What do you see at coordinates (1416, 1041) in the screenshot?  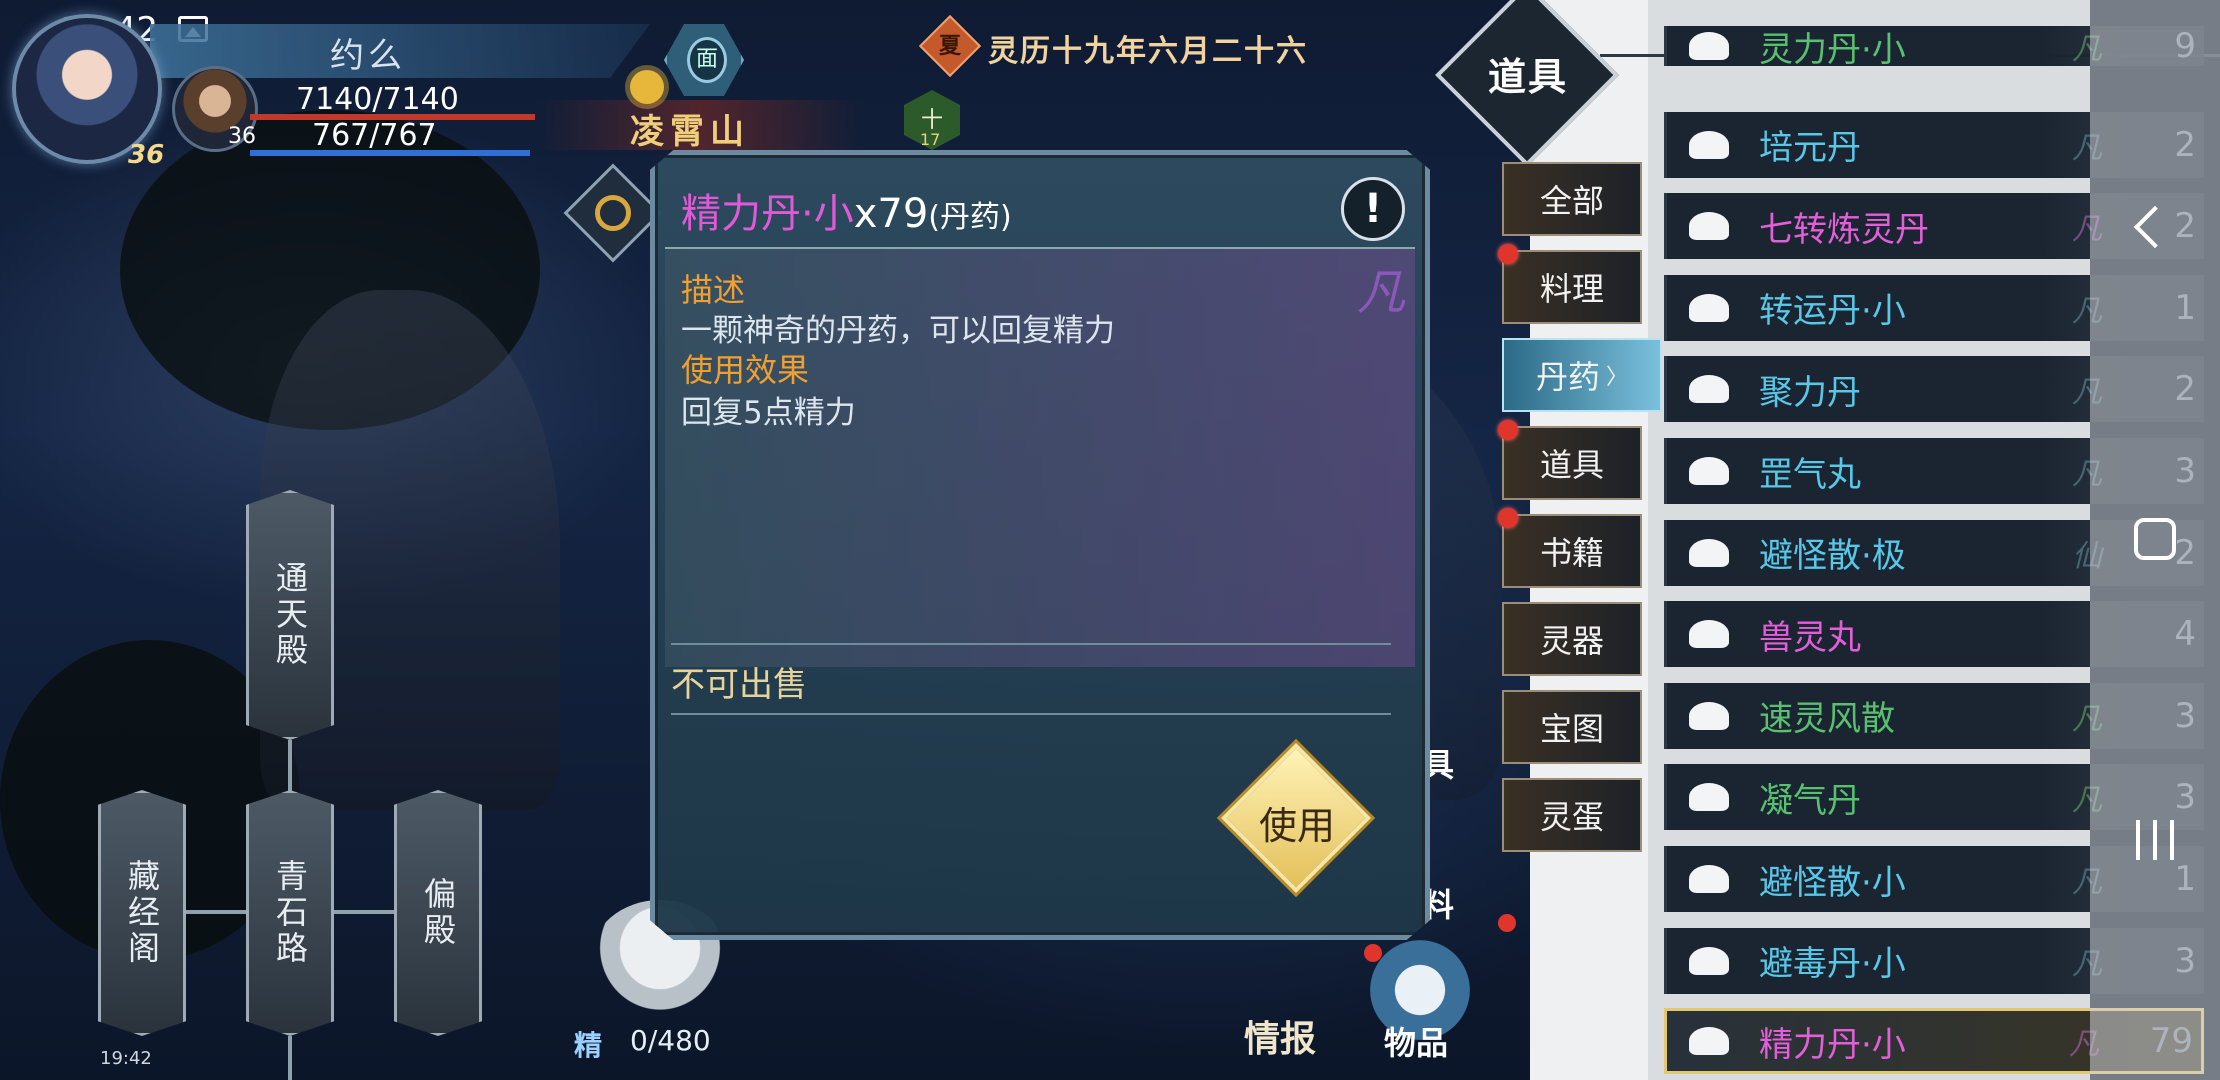 I see `items-button: 物品` at bounding box center [1416, 1041].